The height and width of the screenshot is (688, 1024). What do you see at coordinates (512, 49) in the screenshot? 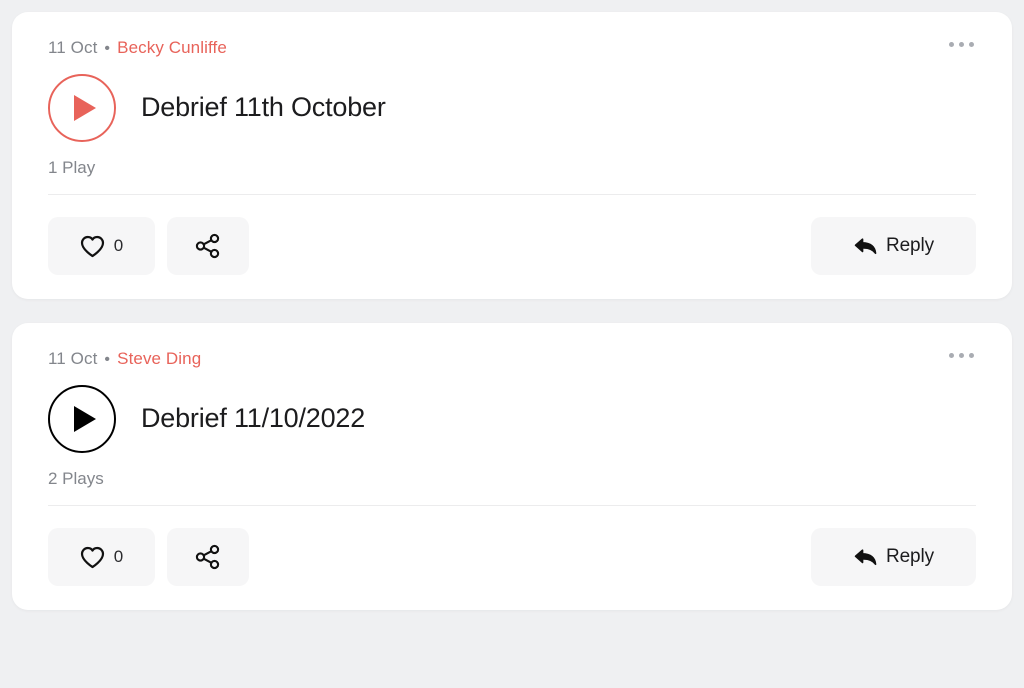
I see `post-header: 11 Oct • Becky Cunliffe` at bounding box center [512, 49].